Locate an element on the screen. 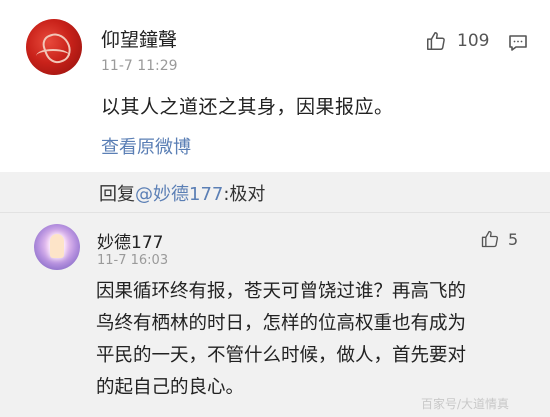 The image size is (550, 417). reply-text: :极对 is located at coordinates (244, 194).